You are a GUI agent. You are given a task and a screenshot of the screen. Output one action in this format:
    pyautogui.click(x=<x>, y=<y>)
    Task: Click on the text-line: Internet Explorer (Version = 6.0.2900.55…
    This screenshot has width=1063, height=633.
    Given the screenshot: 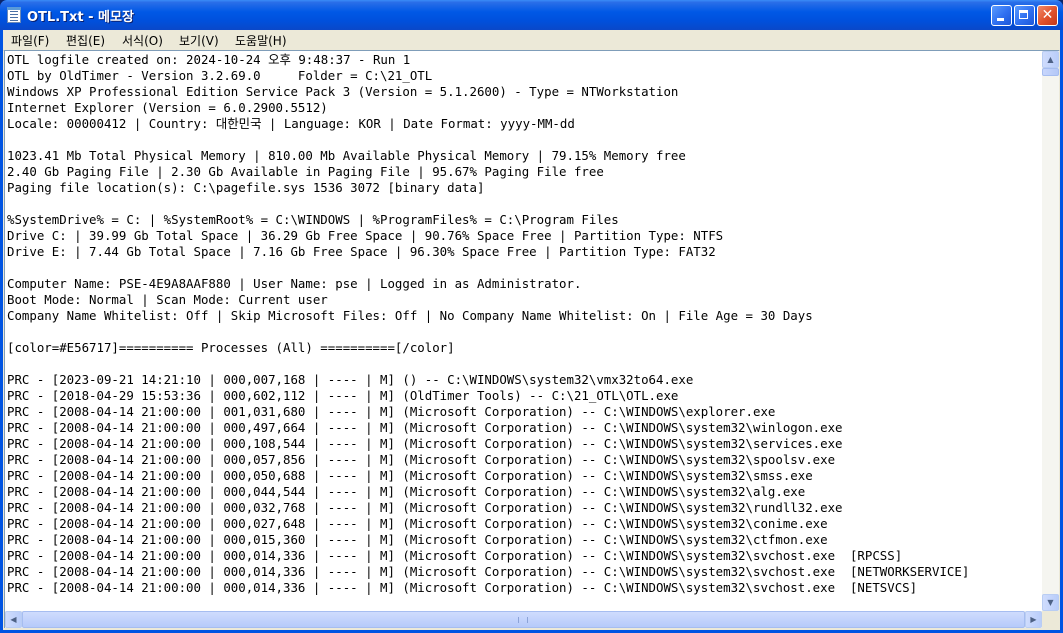 What is the action you would take?
    pyautogui.click(x=167, y=107)
    